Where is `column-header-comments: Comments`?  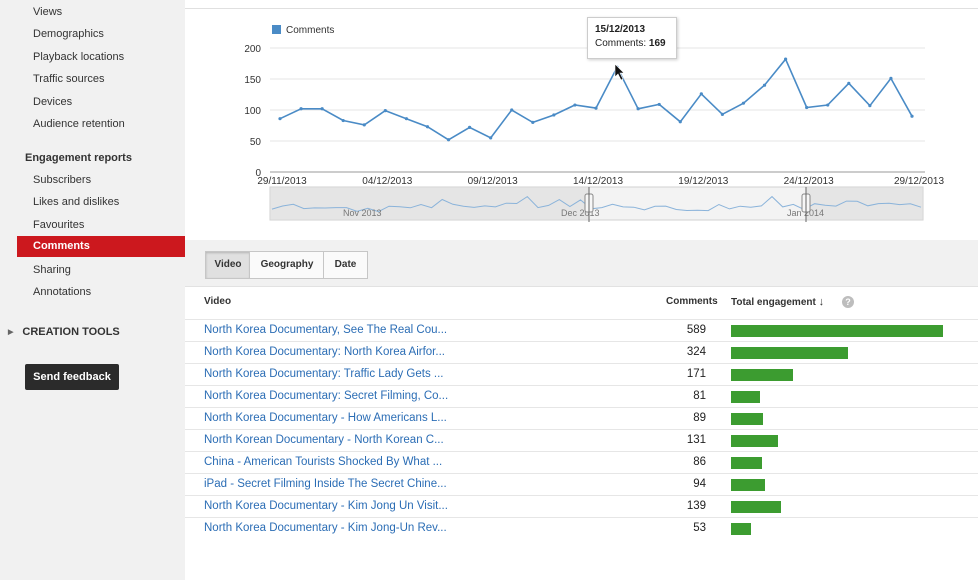
column-header-comments: Comments is located at coordinates (692, 301).